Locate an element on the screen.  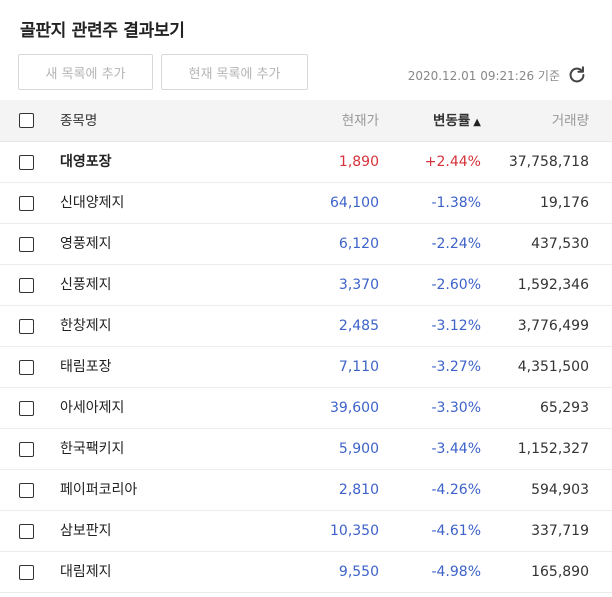
table-row: 신대양제지 64,100 -1.38% 19,176 is located at coordinates (306, 203).